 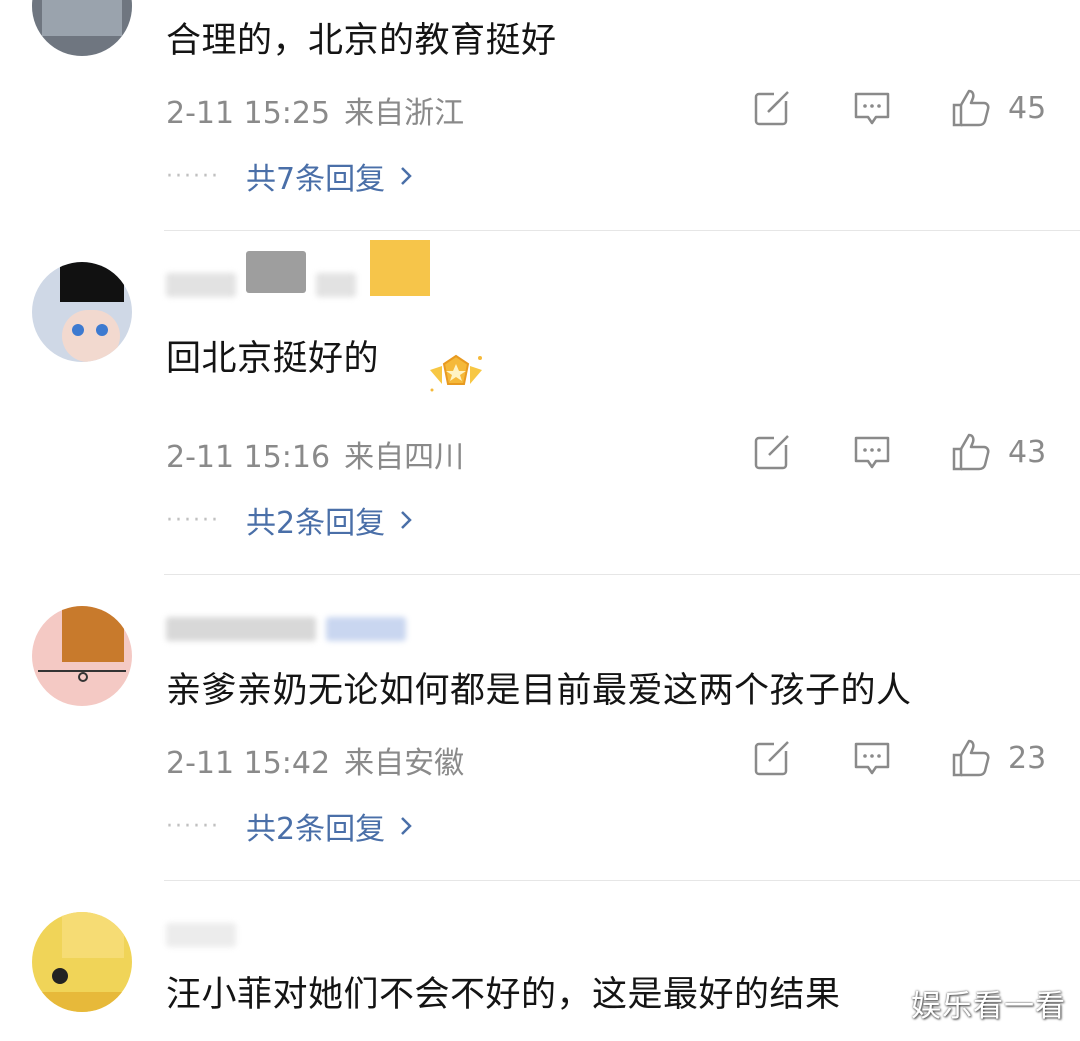 I want to click on vip-tag-redacted, so click(x=400, y=268).